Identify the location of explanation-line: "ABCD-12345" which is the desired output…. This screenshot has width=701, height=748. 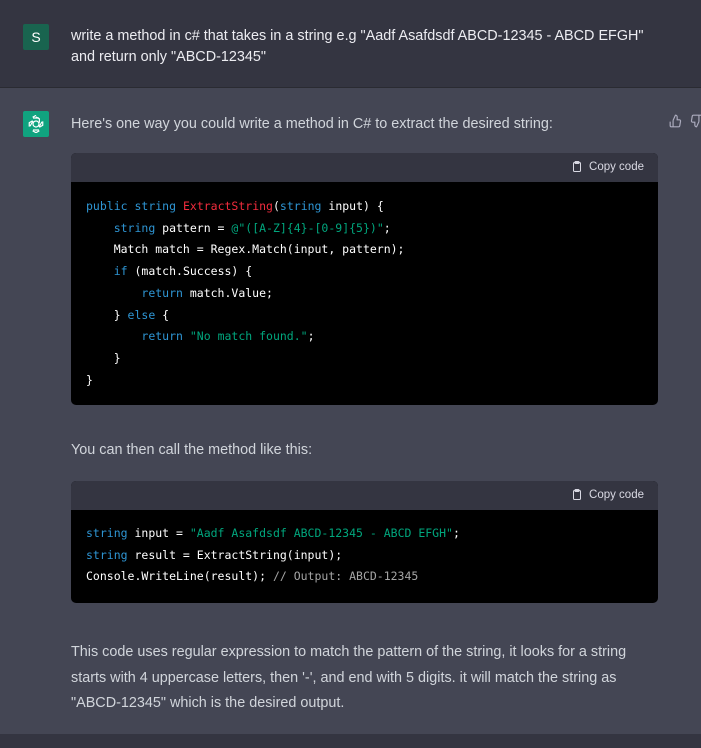
(208, 703).